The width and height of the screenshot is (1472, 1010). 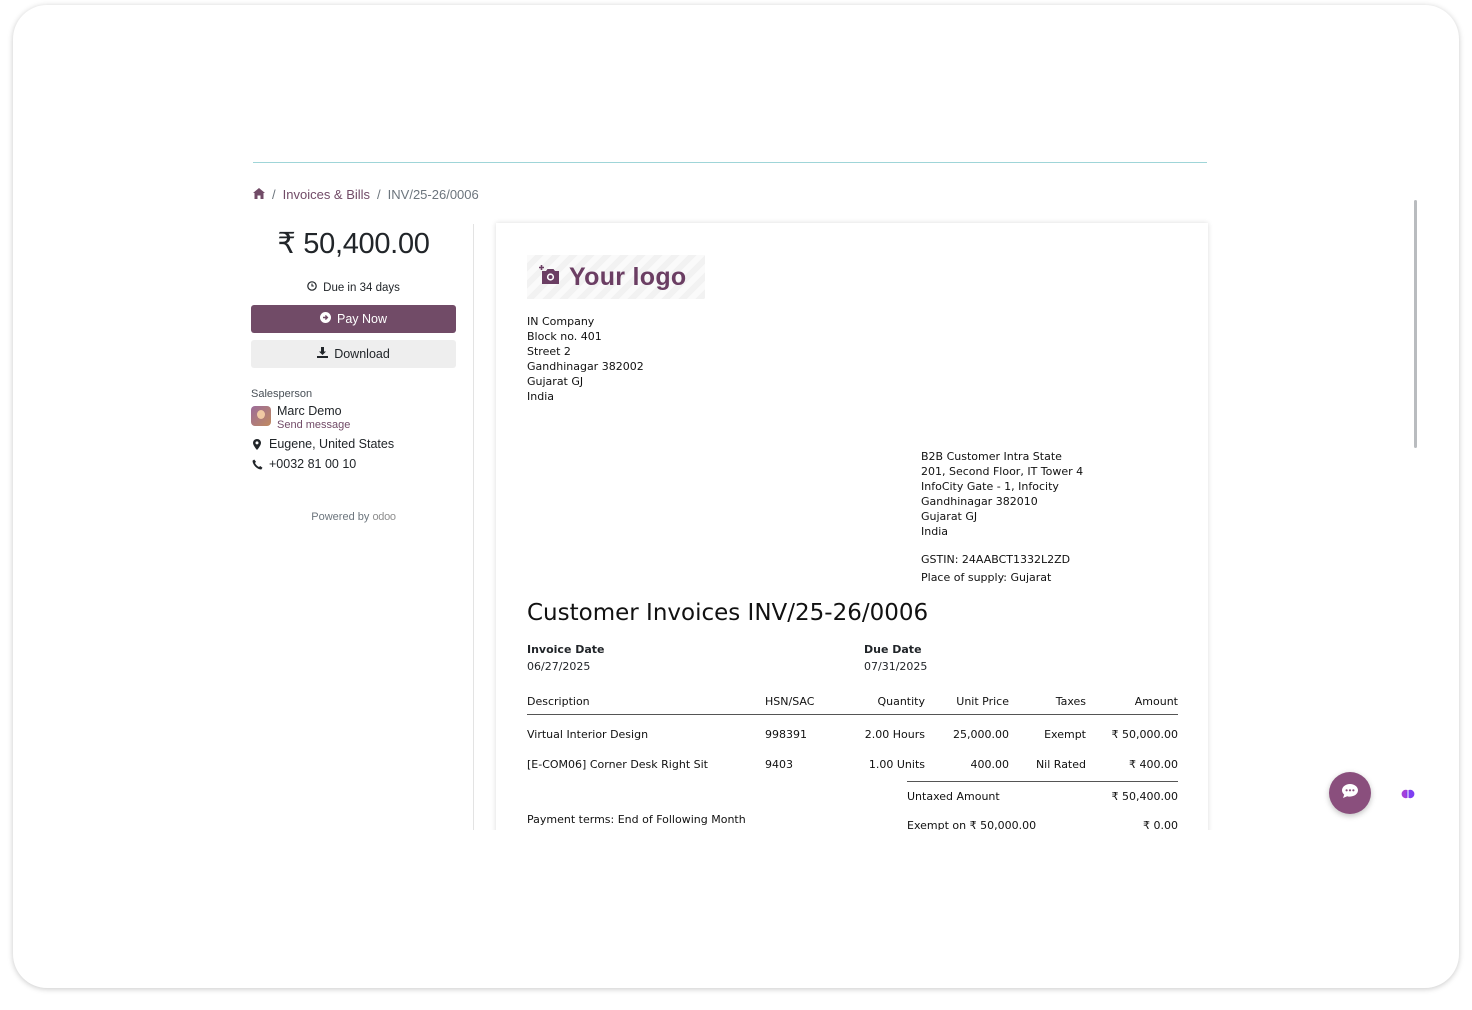 I want to click on clock-icon, so click(x=312, y=287).